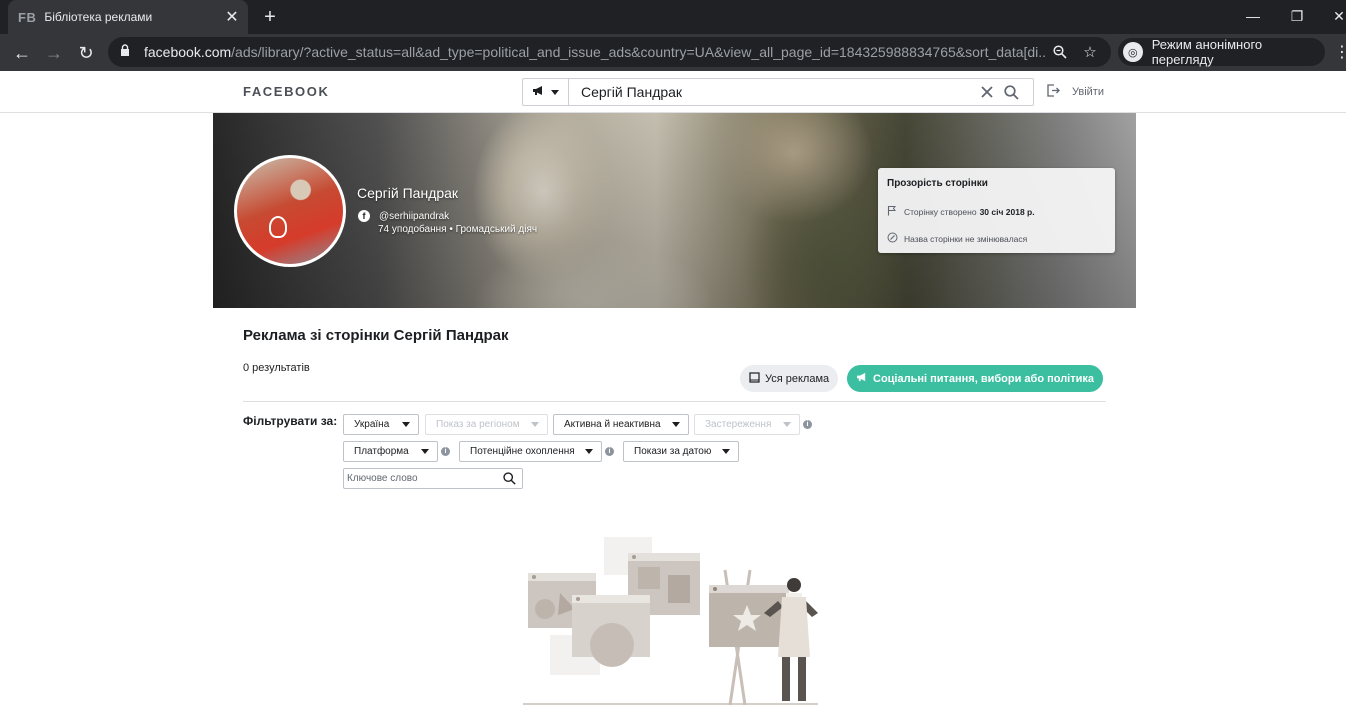  I want to click on edit-icon, so click(893, 238).